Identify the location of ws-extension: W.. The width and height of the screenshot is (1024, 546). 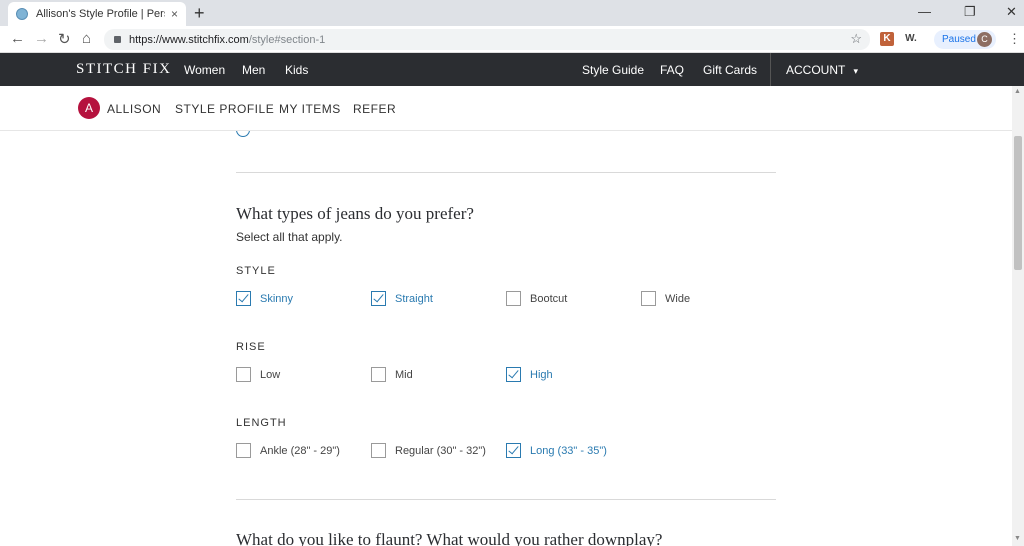
(911, 39).